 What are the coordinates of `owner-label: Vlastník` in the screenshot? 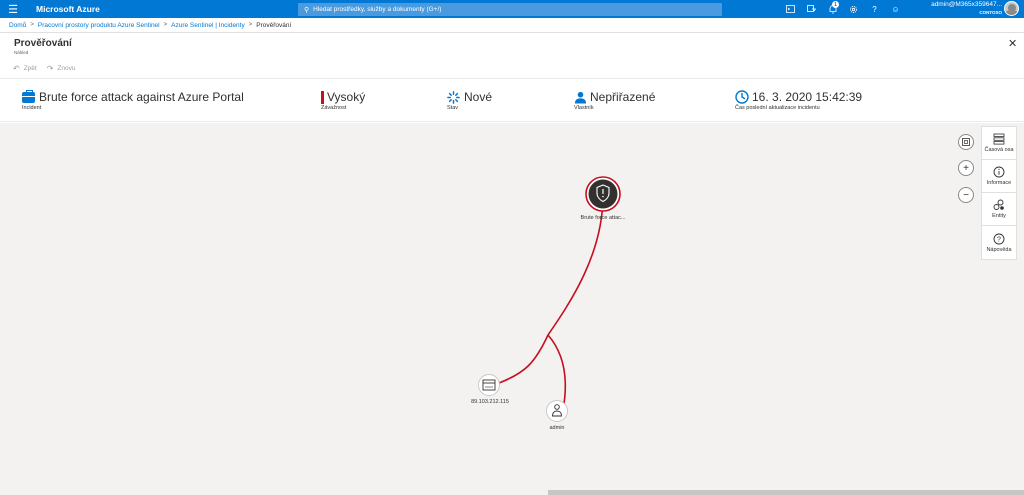 It's located at (584, 108).